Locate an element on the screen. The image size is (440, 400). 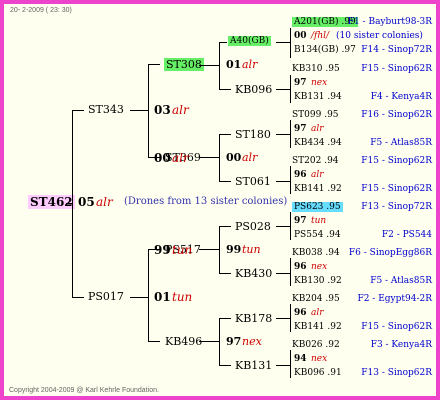
gen4-a-label: ST202 .94 is located at coordinates (315, 161).